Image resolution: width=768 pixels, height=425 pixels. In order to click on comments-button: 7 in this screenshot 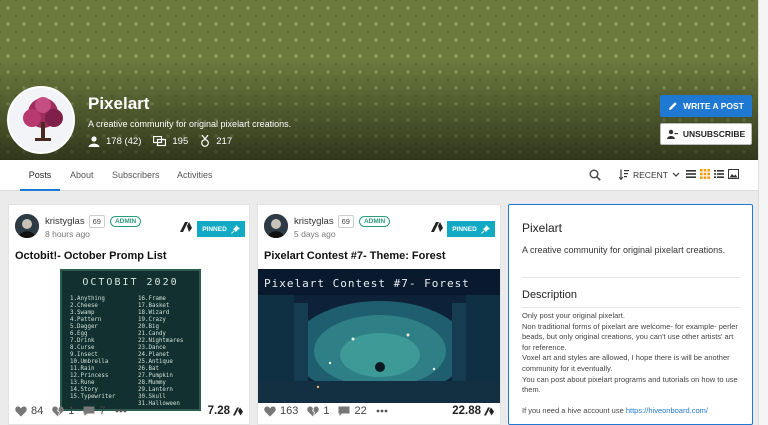, I will do `click(94, 411)`.